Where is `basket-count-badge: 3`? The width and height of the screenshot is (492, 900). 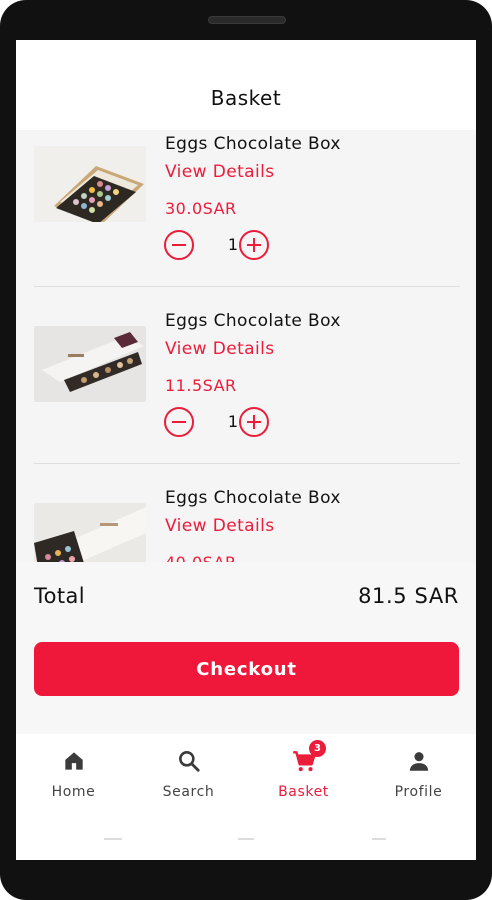
basket-count-badge: 3 is located at coordinates (317, 748).